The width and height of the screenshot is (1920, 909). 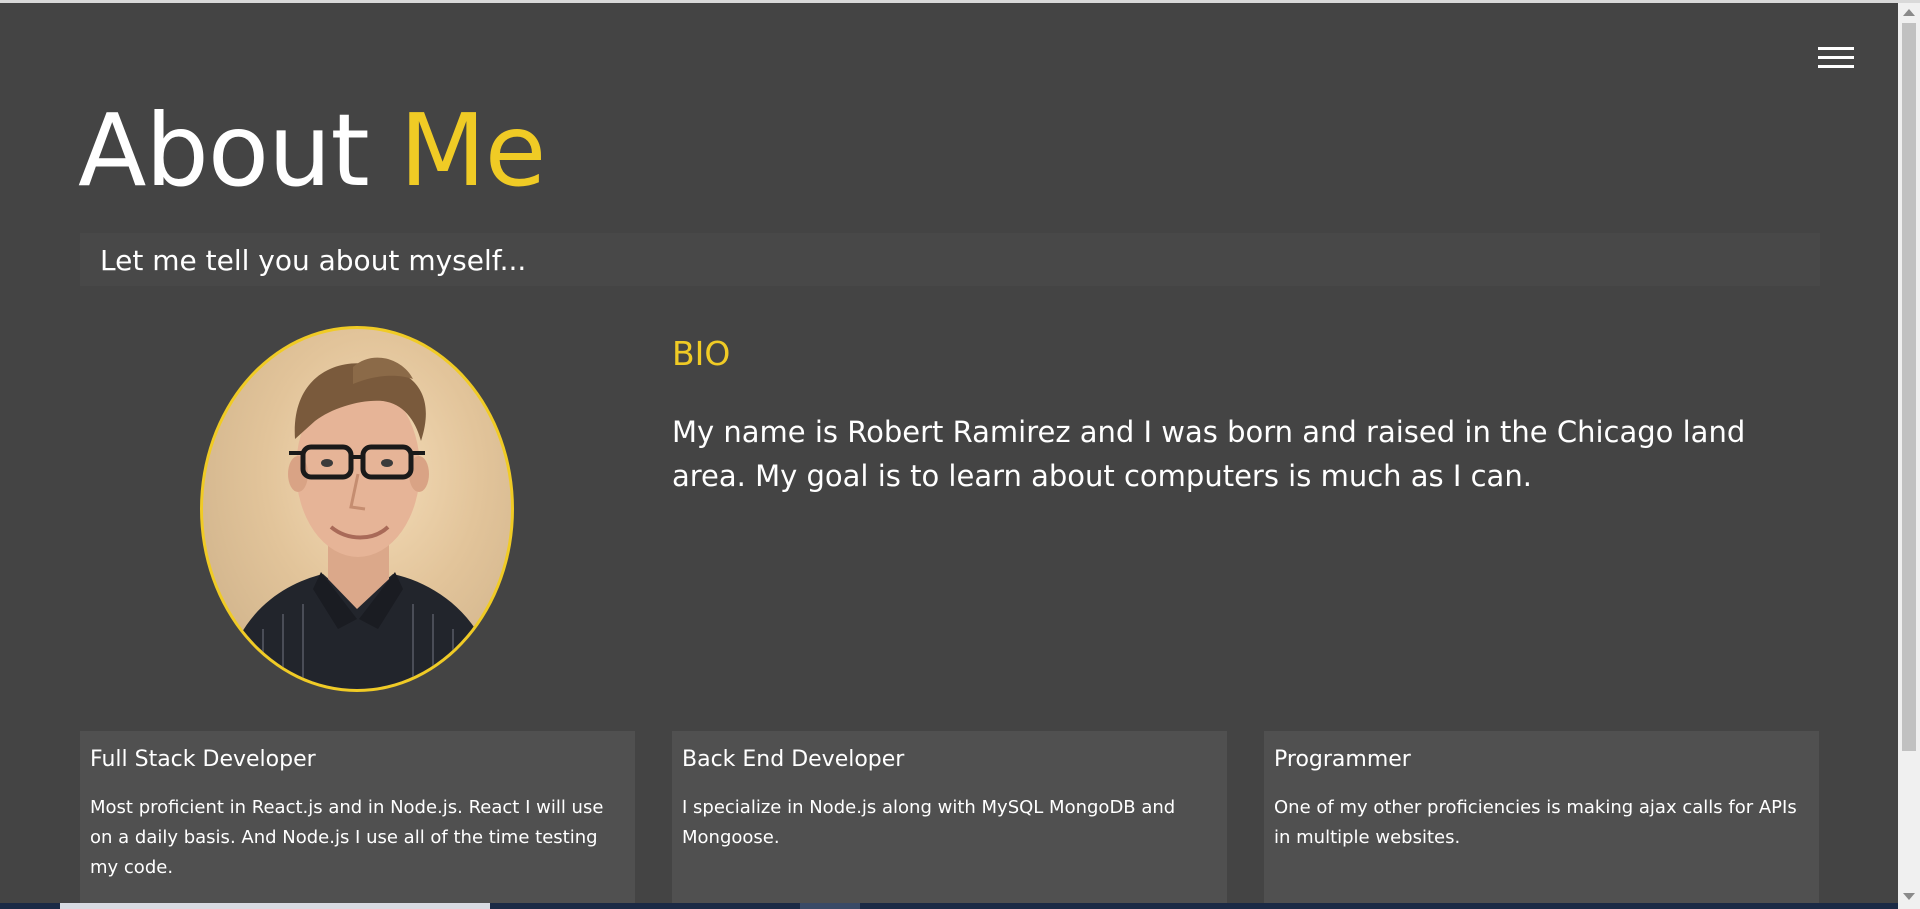 What do you see at coordinates (793, 759) in the screenshot?
I see `card-title: Back End Developer` at bounding box center [793, 759].